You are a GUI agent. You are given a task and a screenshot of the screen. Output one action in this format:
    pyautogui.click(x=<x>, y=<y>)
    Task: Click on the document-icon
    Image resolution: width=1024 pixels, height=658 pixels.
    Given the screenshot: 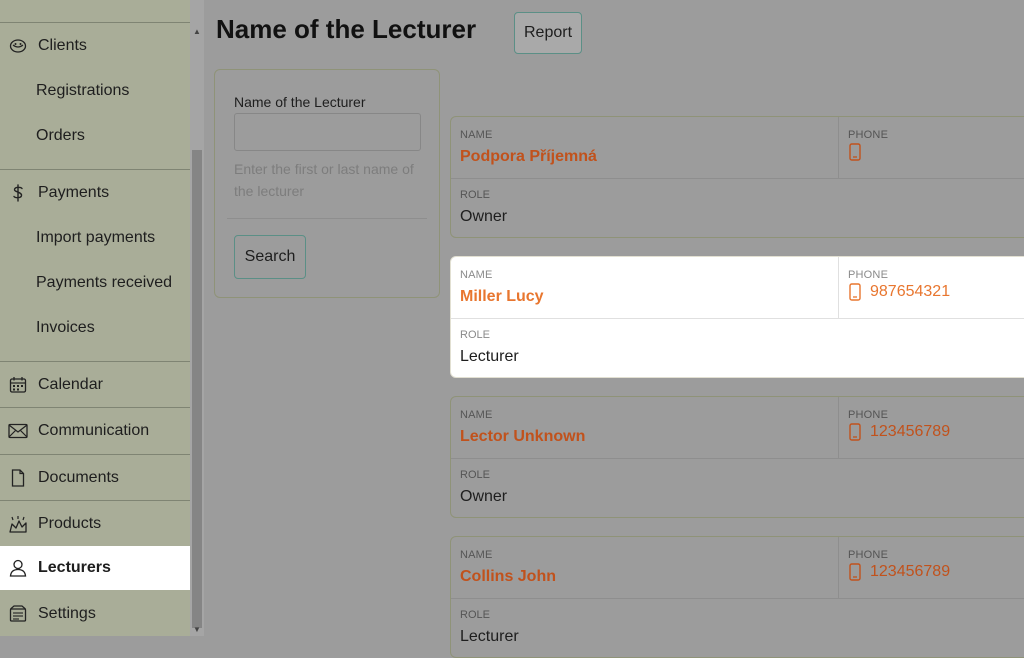 What is the action you would take?
    pyautogui.click(x=18, y=478)
    